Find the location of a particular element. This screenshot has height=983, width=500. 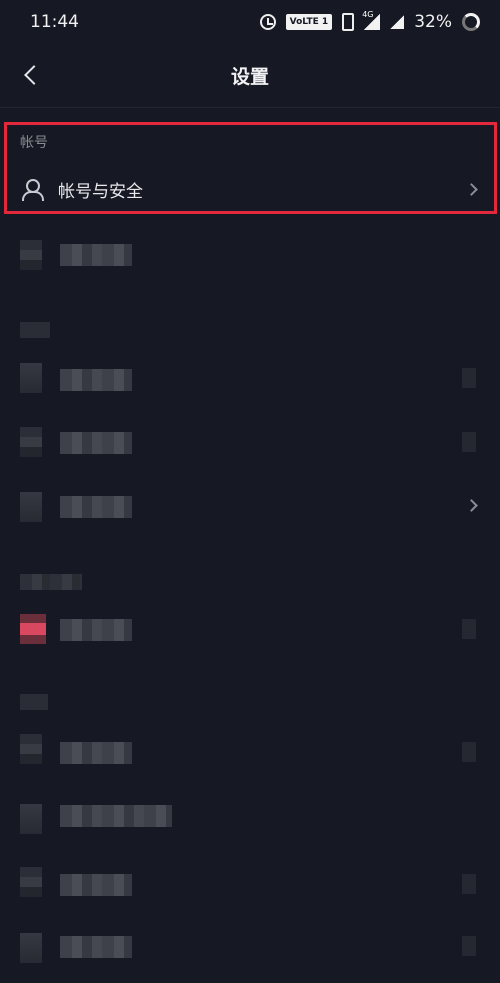

battery-icon is located at coordinates (471, 22).